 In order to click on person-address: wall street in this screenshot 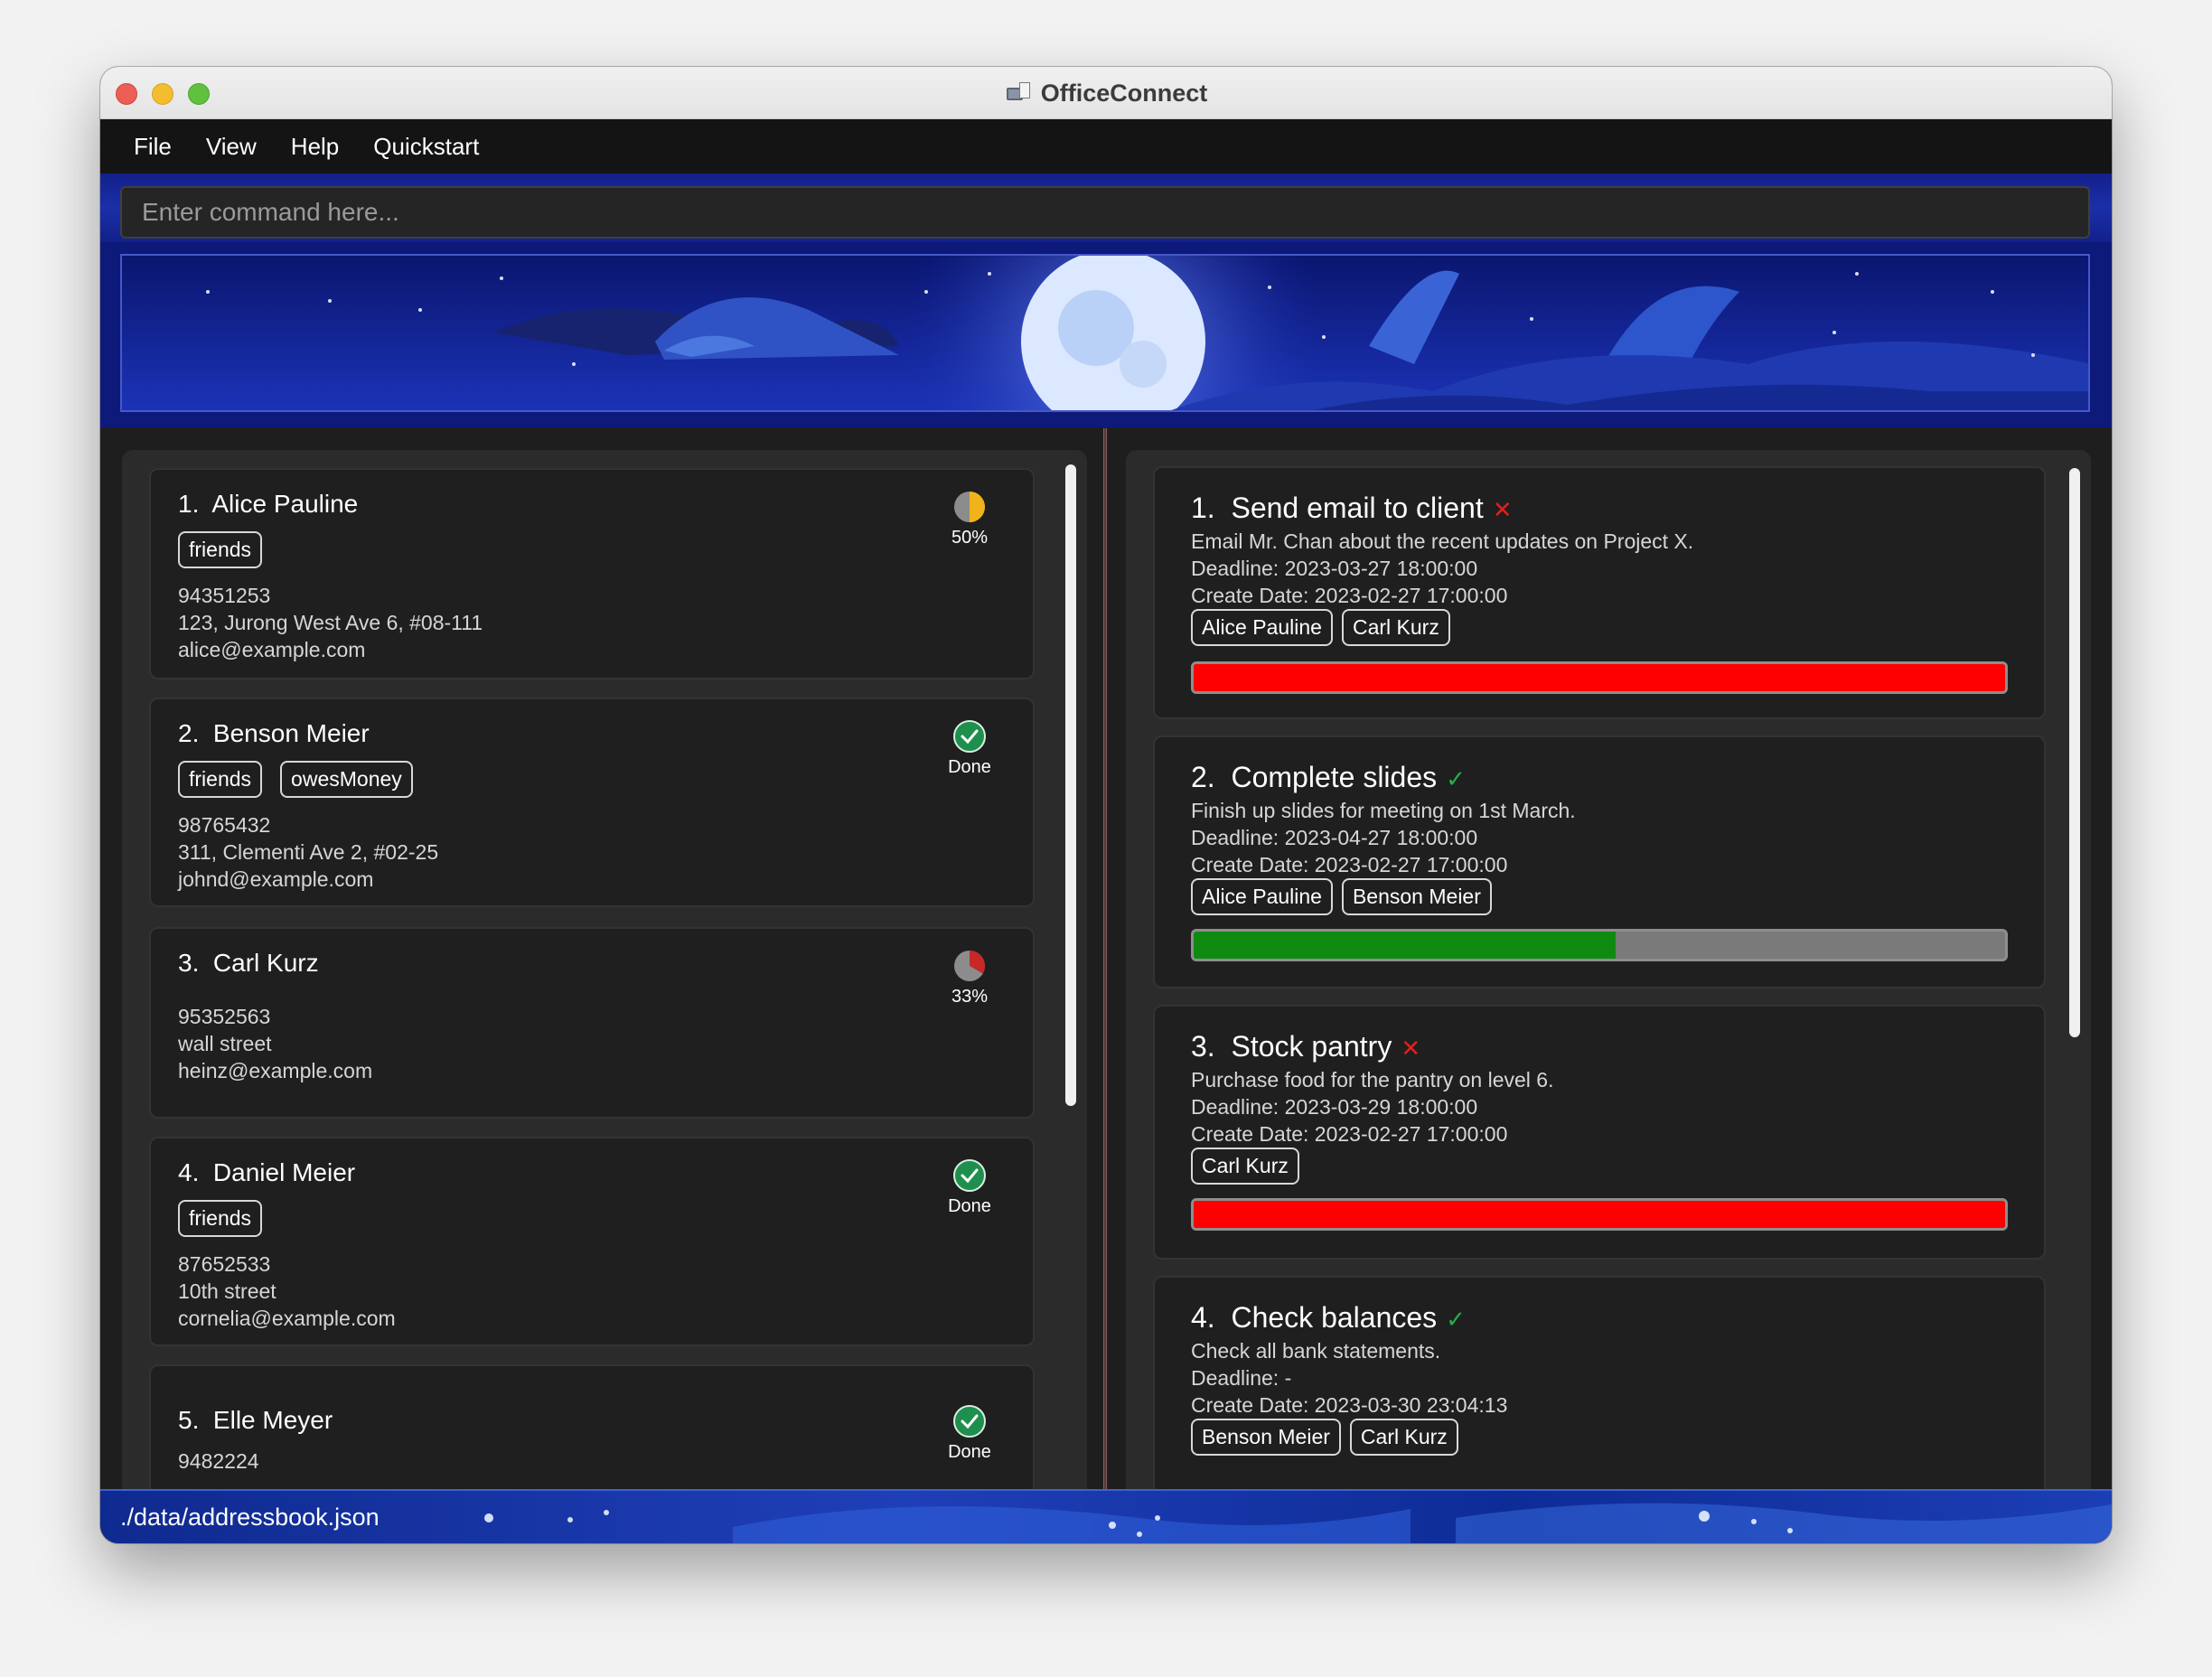, I will do `click(225, 1044)`.